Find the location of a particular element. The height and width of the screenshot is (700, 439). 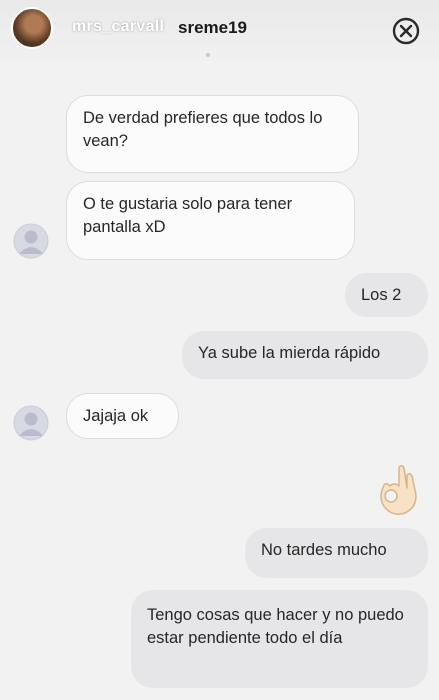

message-bubble-outgoing: No tardes mucho is located at coordinates (336, 553).